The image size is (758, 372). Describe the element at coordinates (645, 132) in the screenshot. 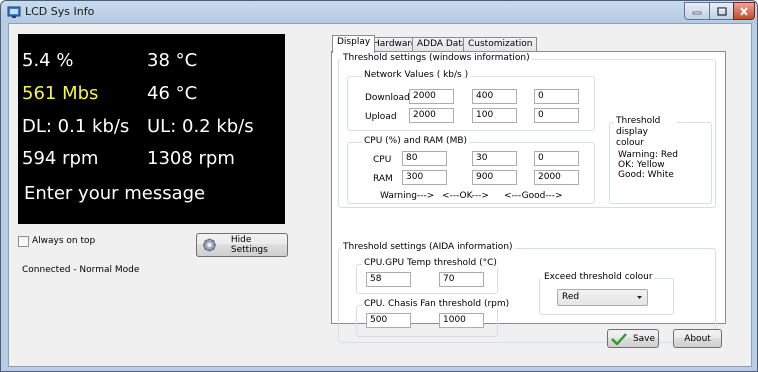

I see `threshold-colour-title: Threshold display colour` at that location.